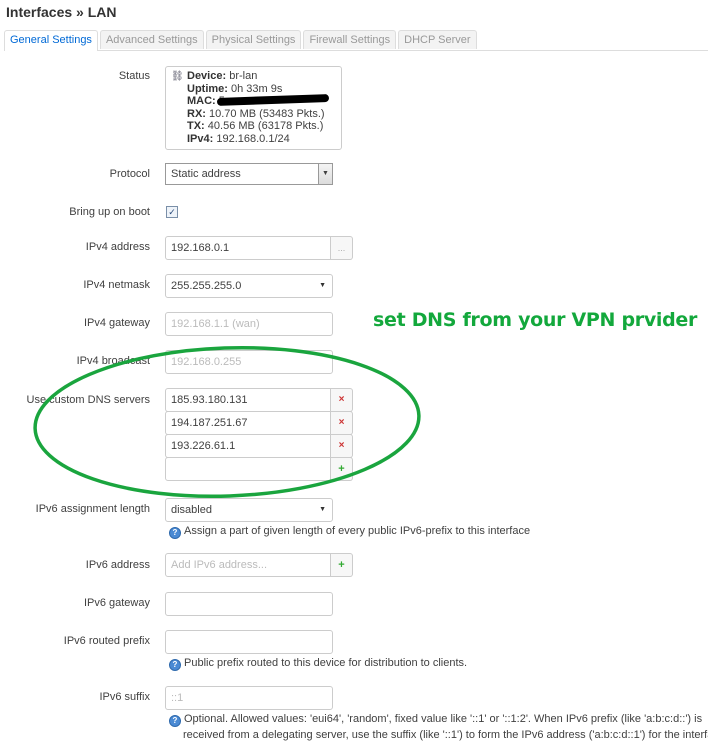  What do you see at coordinates (201, 101) in the screenshot?
I see `mac-key: MAC:` at bounding box center [201, 101].